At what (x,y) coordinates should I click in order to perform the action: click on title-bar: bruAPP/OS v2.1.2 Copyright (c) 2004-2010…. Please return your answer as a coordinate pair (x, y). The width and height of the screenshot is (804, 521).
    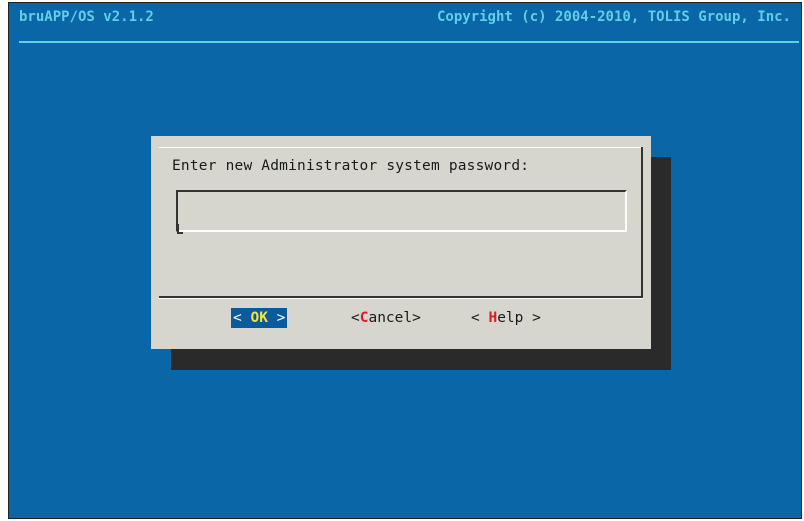
    Looking at the image, I should click on (405, 17).